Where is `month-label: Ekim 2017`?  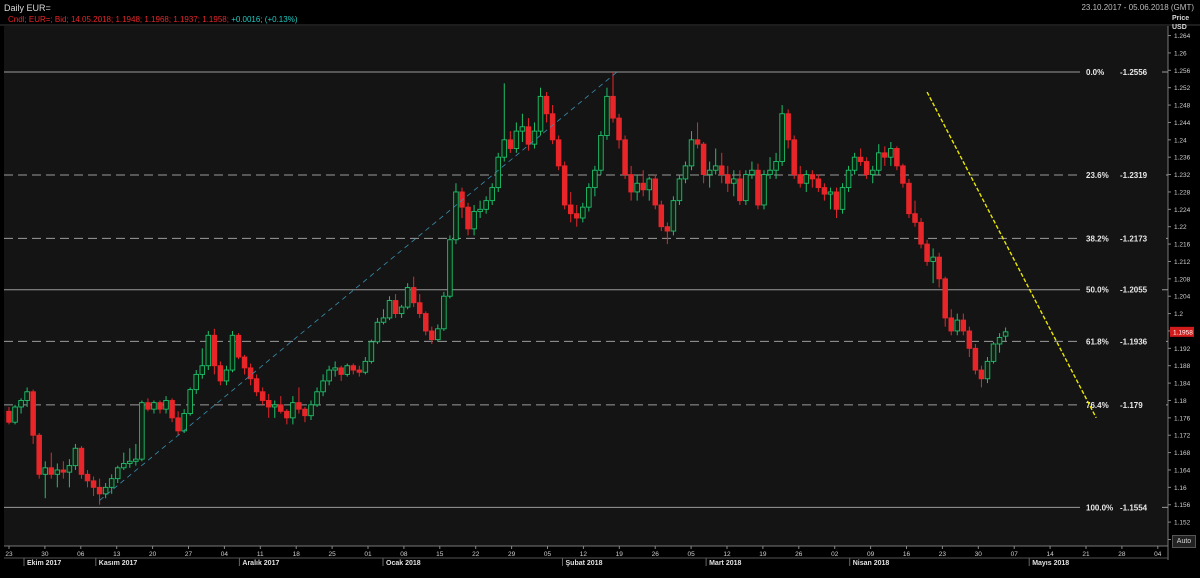 month-label: Ekim 2017 is located at coordinates (44, 563).